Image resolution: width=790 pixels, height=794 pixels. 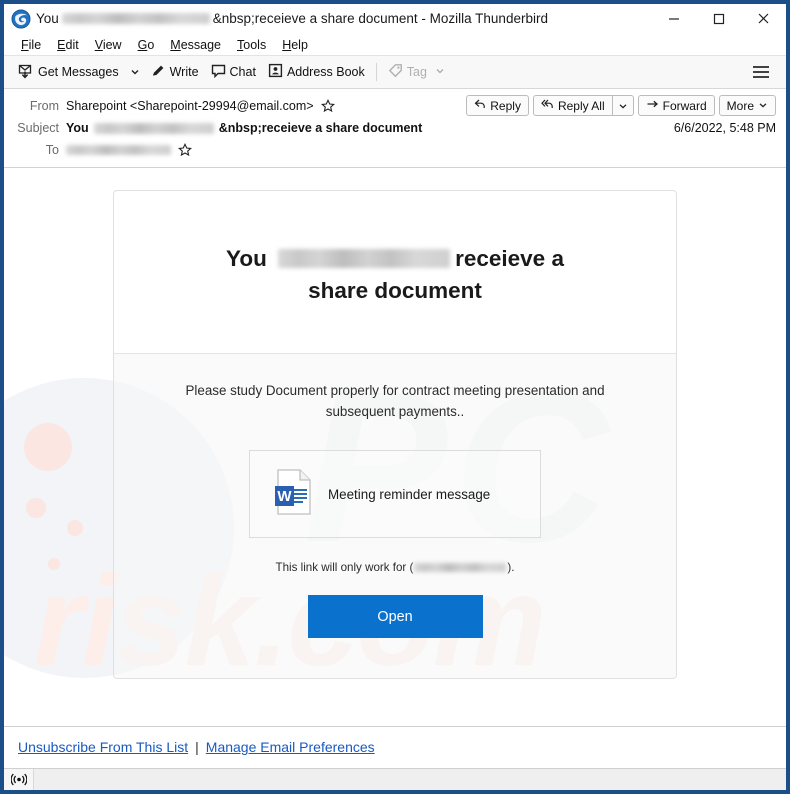 What do you see at coordinates (740, 105) in the screenshot?
I see `more-label: More` at bounding box center [740, 105].